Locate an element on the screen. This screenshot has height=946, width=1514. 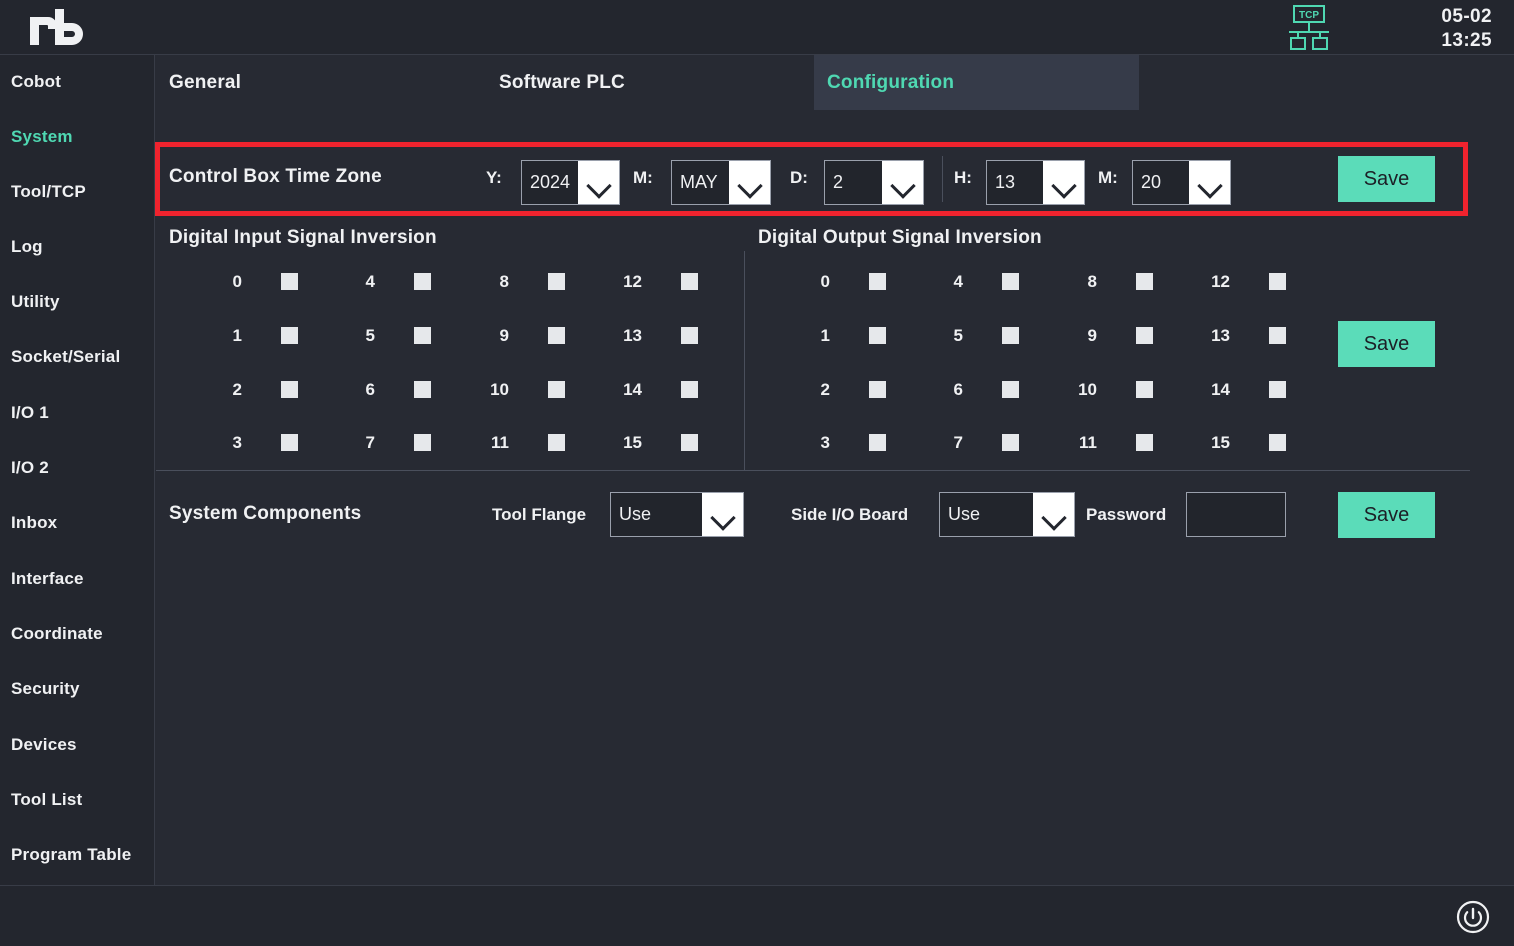
hour-dropdown: 13 is located at coordinates (1035, 182).